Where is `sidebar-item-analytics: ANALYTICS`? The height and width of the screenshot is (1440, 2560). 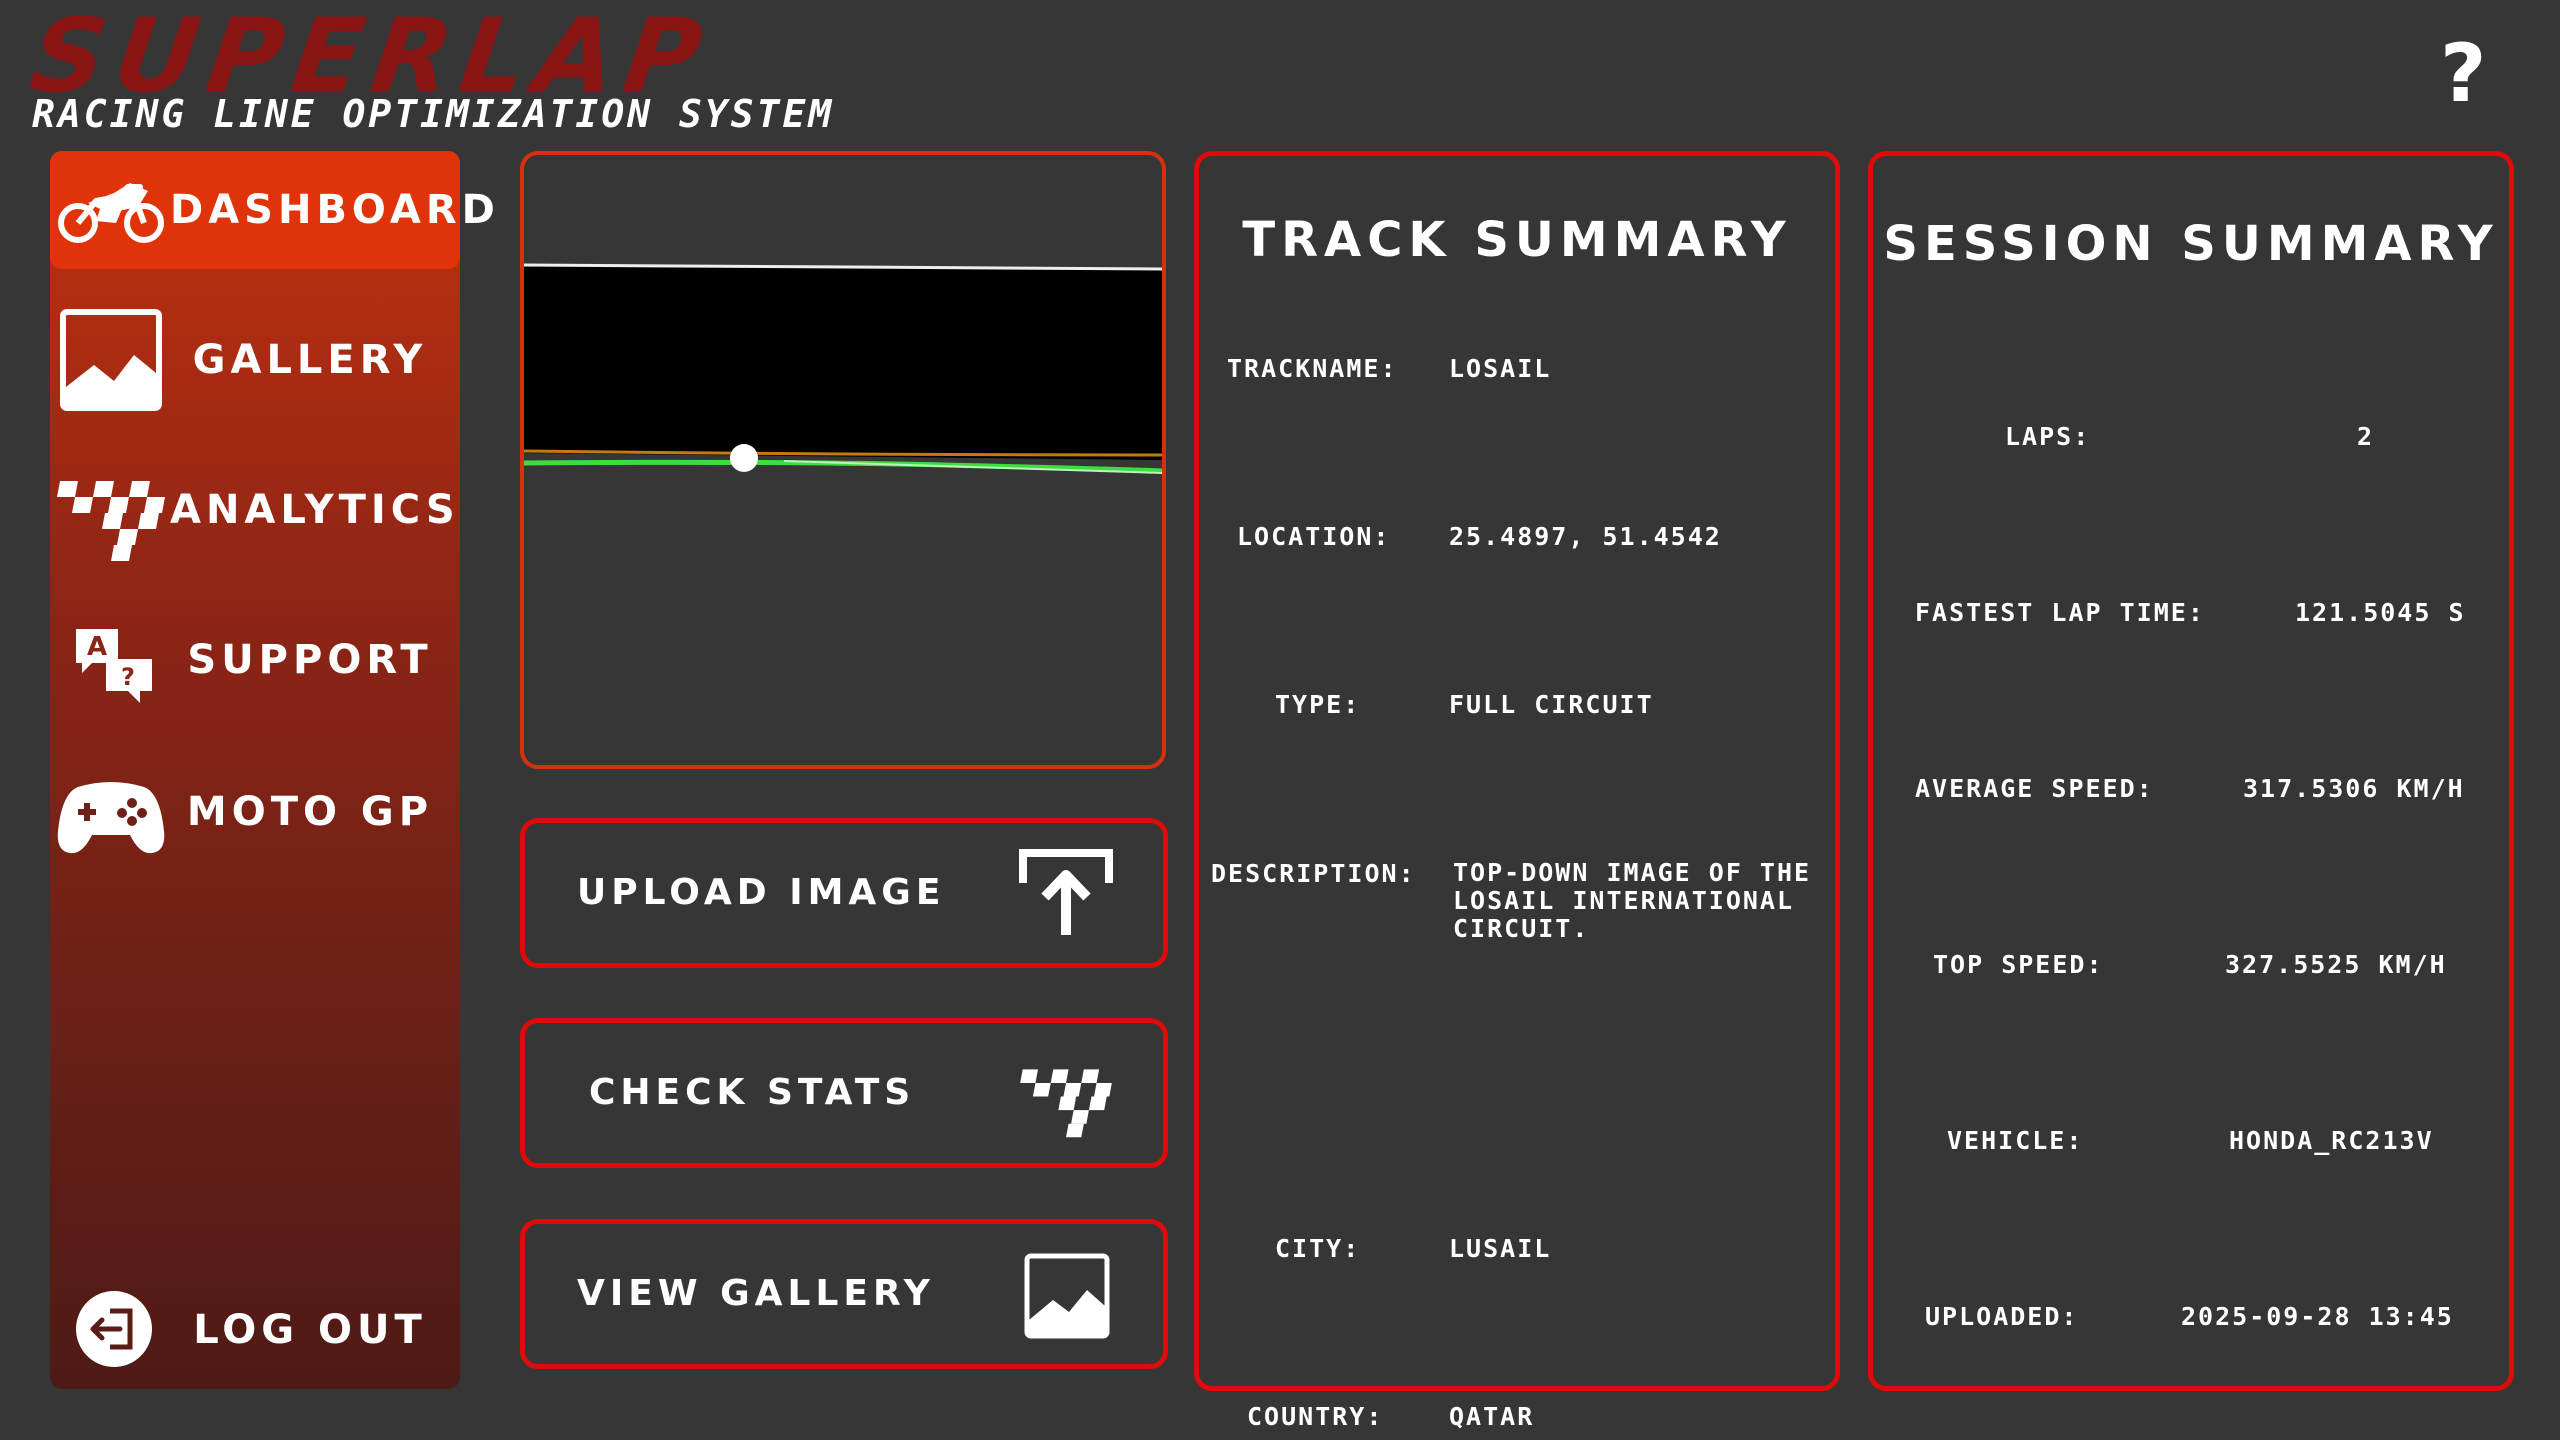 sidebar-item-analytics: ANALYTICS is located at coordinates (255, 510).